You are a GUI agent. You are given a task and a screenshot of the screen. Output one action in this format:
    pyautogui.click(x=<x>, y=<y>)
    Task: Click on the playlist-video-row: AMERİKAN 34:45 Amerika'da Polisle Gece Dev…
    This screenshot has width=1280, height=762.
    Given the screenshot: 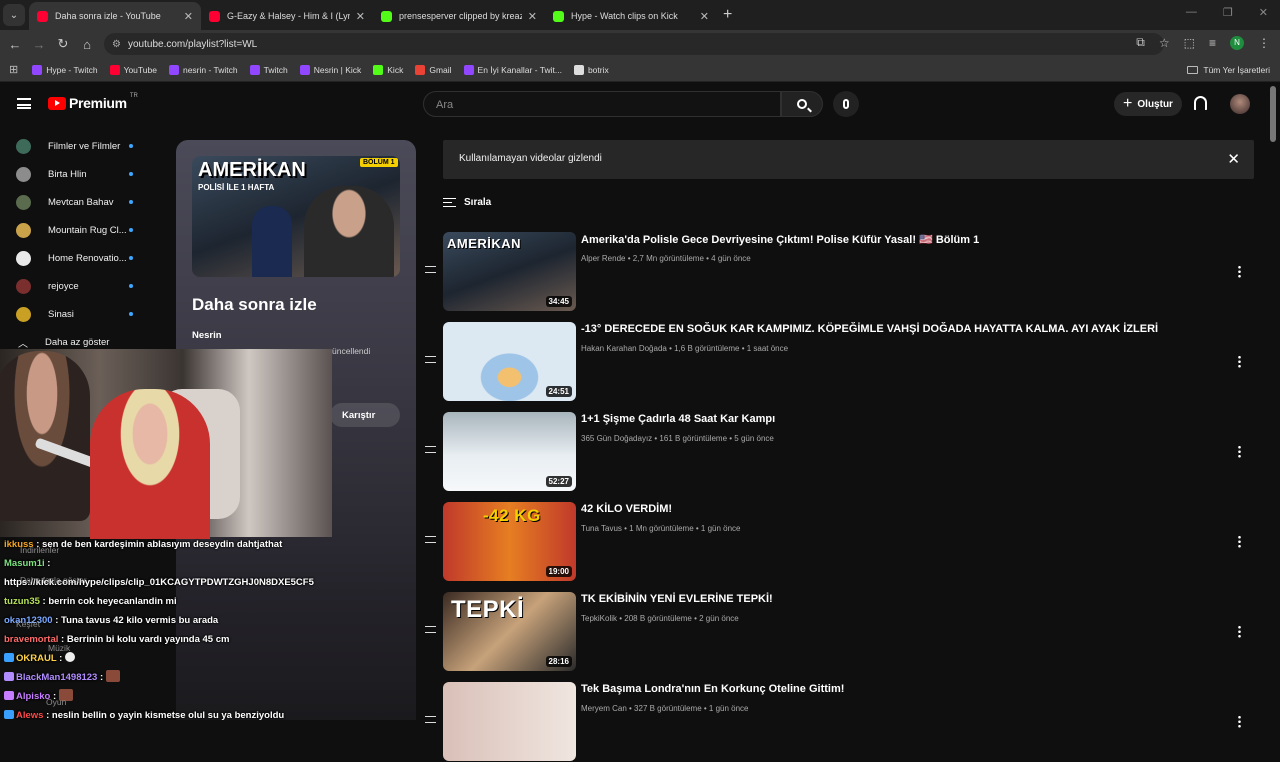 What is the action you would take?
    pyautogui.click(x=835, y=272)
    